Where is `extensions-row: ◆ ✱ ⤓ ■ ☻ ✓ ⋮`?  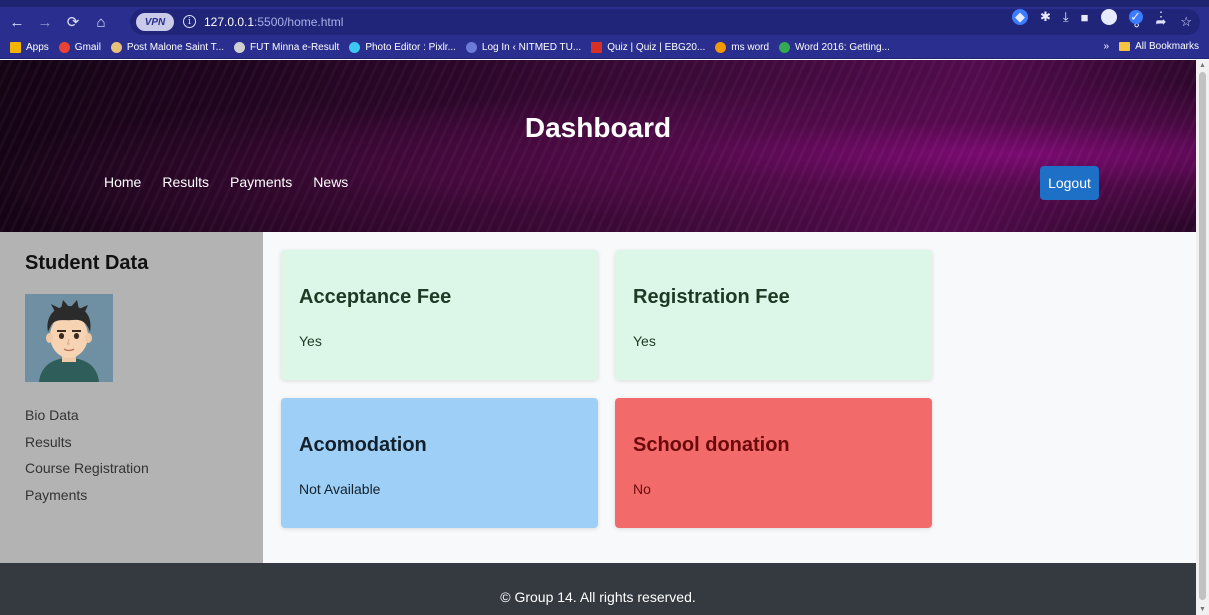
extensions-row: ◆ ✱ ⤓ ■ ☻ ✓ ⋮ is located at coordinates (1090, 17).